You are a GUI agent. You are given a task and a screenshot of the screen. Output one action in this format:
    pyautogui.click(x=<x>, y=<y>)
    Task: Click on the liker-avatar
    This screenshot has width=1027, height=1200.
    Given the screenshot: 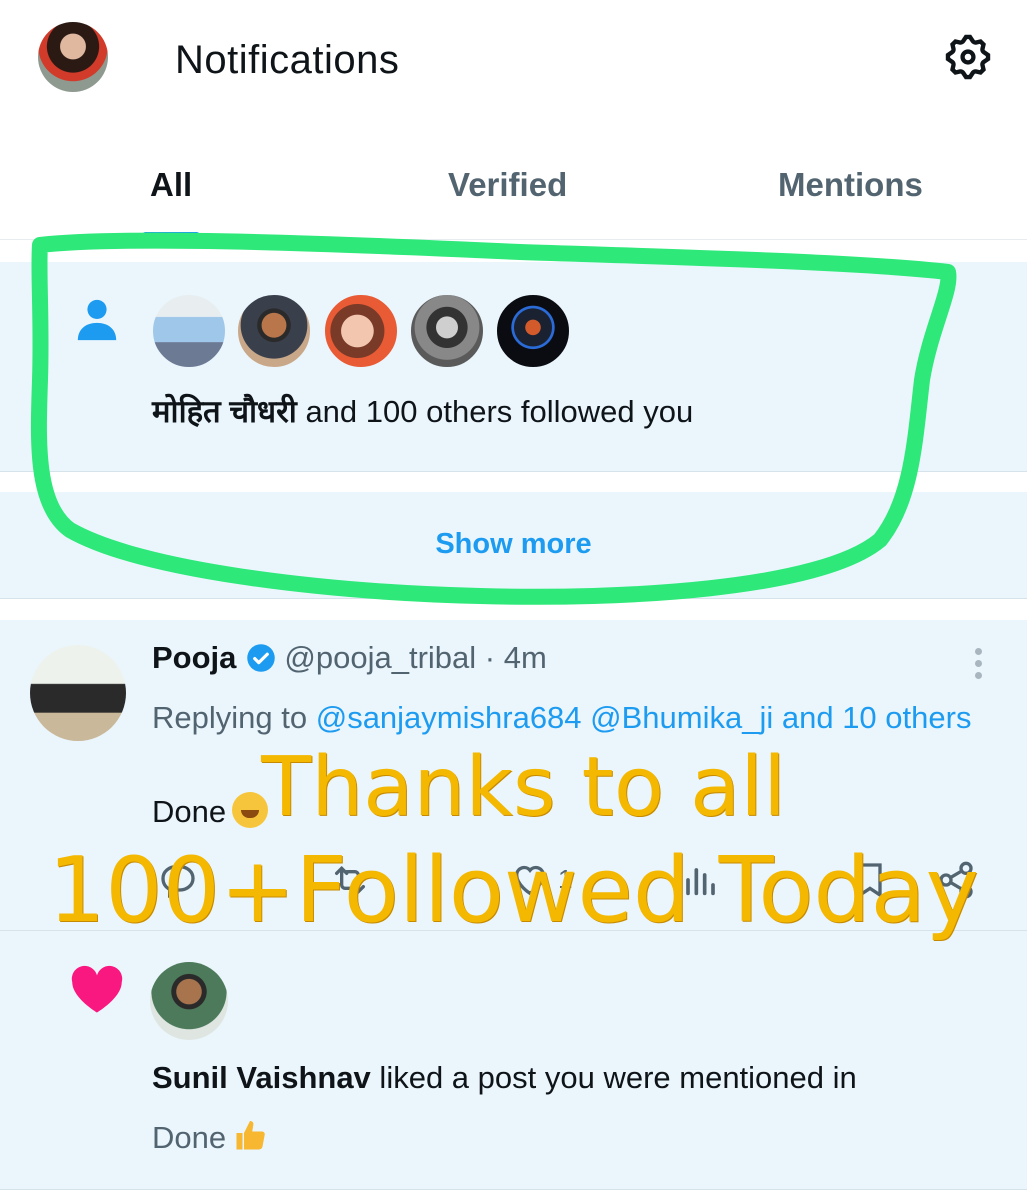 What is the action you would take?
    pyautogui.click(x=189, y=1001)
    